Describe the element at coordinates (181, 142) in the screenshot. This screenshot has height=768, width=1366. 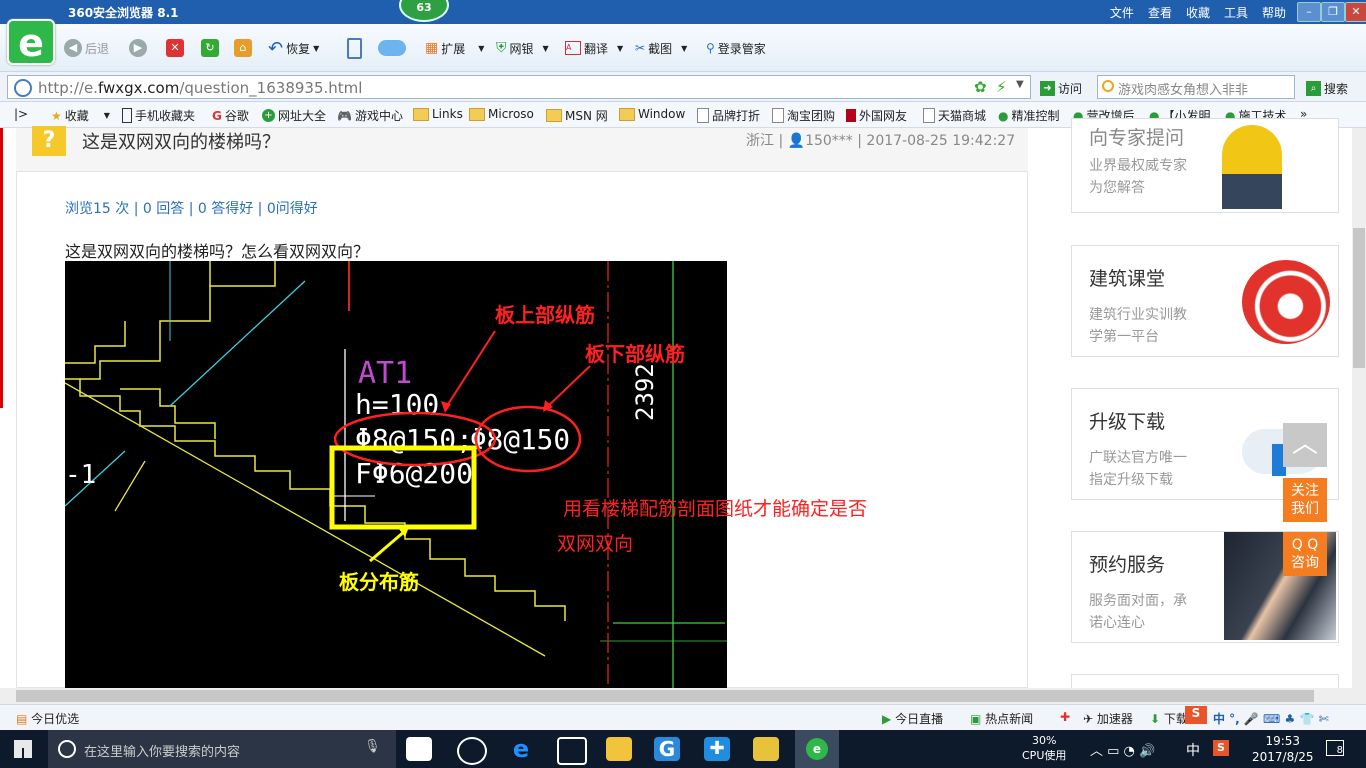
I see `question-title: 这是双网双向的楼梯吗？` at that location.